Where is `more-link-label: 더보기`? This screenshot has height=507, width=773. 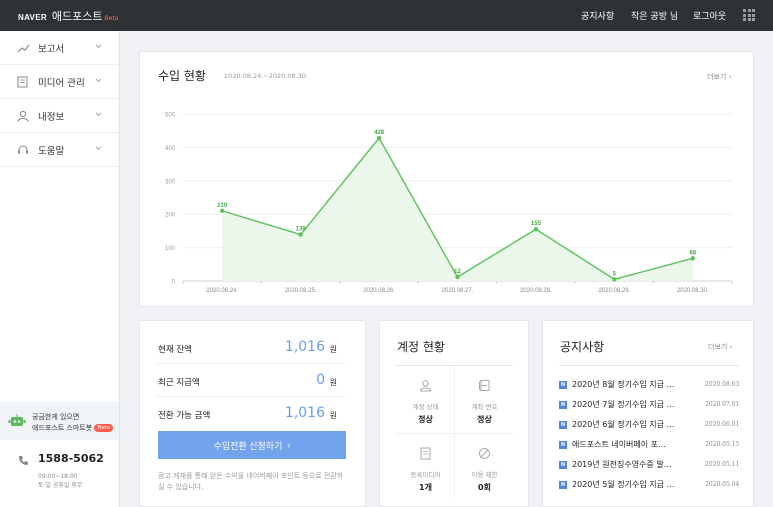 more-link-label: 더보기 is located at coordinates (718, 347).